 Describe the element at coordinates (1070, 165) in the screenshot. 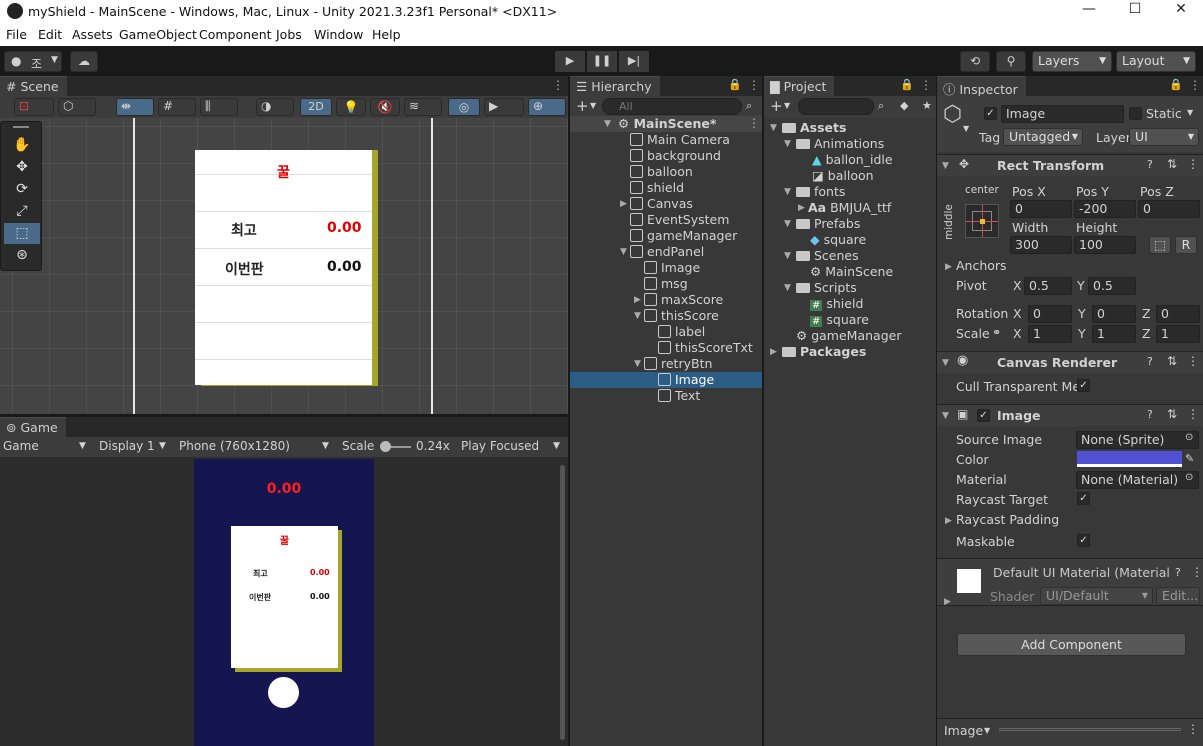

I see `rect-transform-header: ▼ ✥ Rect Transform ? ⇅ ⋮` at that location.